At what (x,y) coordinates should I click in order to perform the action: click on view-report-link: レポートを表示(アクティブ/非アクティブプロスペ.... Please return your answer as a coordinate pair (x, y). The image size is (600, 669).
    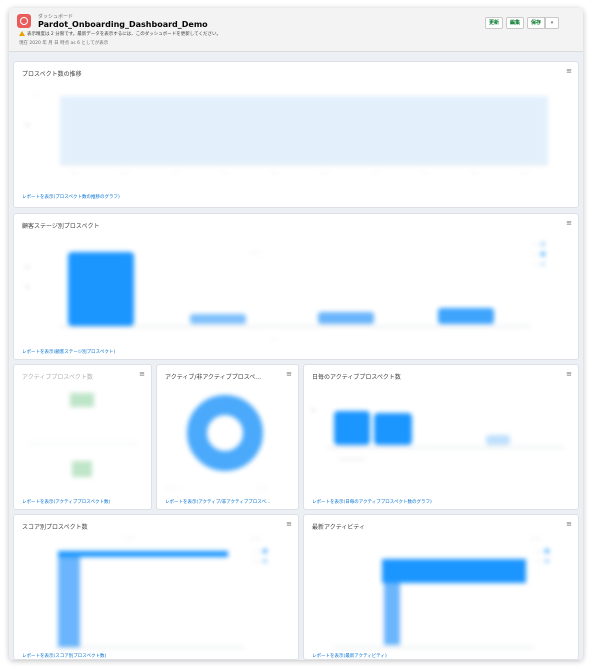
    Looking at the image, I should click on (217, 502).